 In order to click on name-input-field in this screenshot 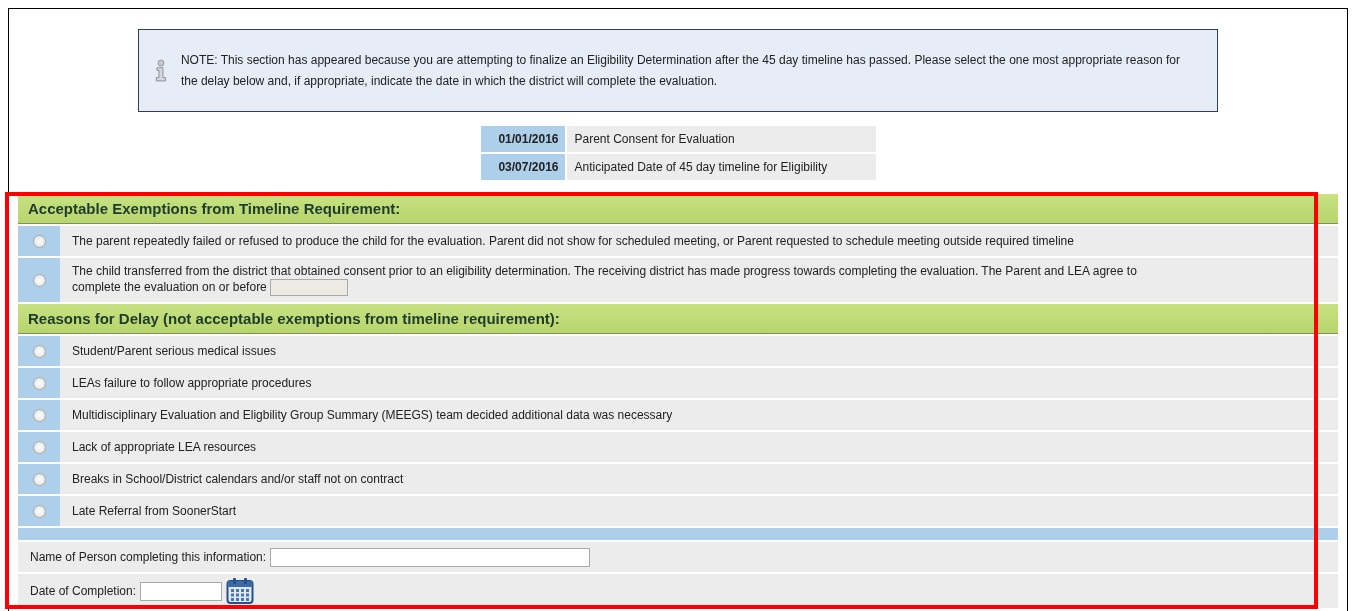, I will do `click(430, 557)`.